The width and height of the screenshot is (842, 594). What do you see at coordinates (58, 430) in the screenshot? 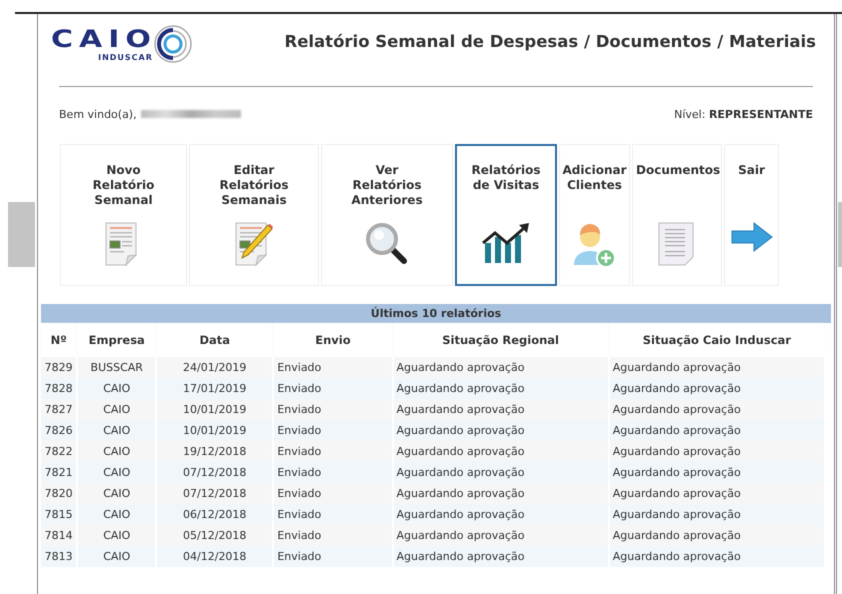
I see `table-cell: 7826` at bounding box center [58, 430].